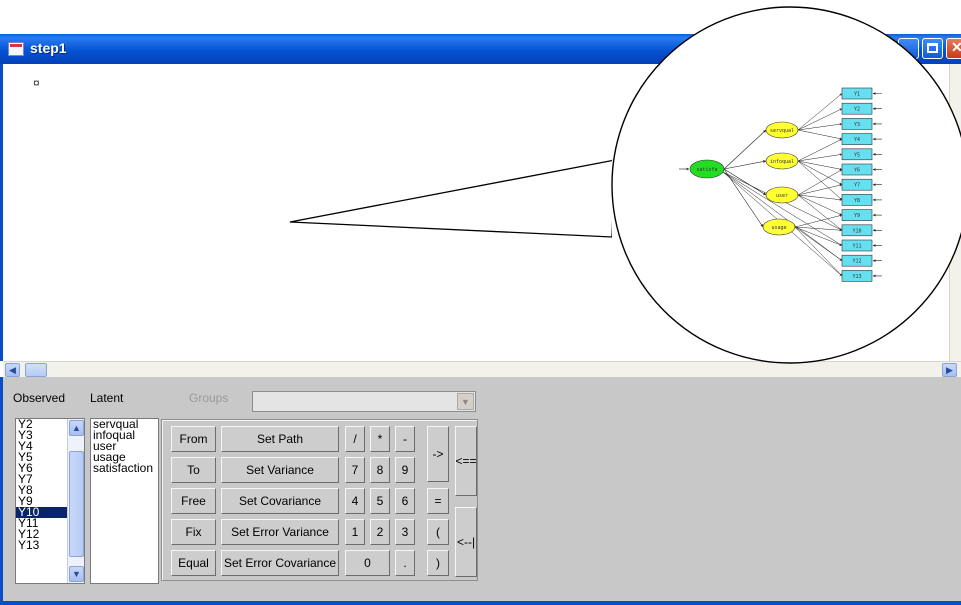 This screenshot has width=961, height=605. Describe the element at coordinates (857, 155) in the screenshot. I see `indicator-node-label: Y5` at that location.